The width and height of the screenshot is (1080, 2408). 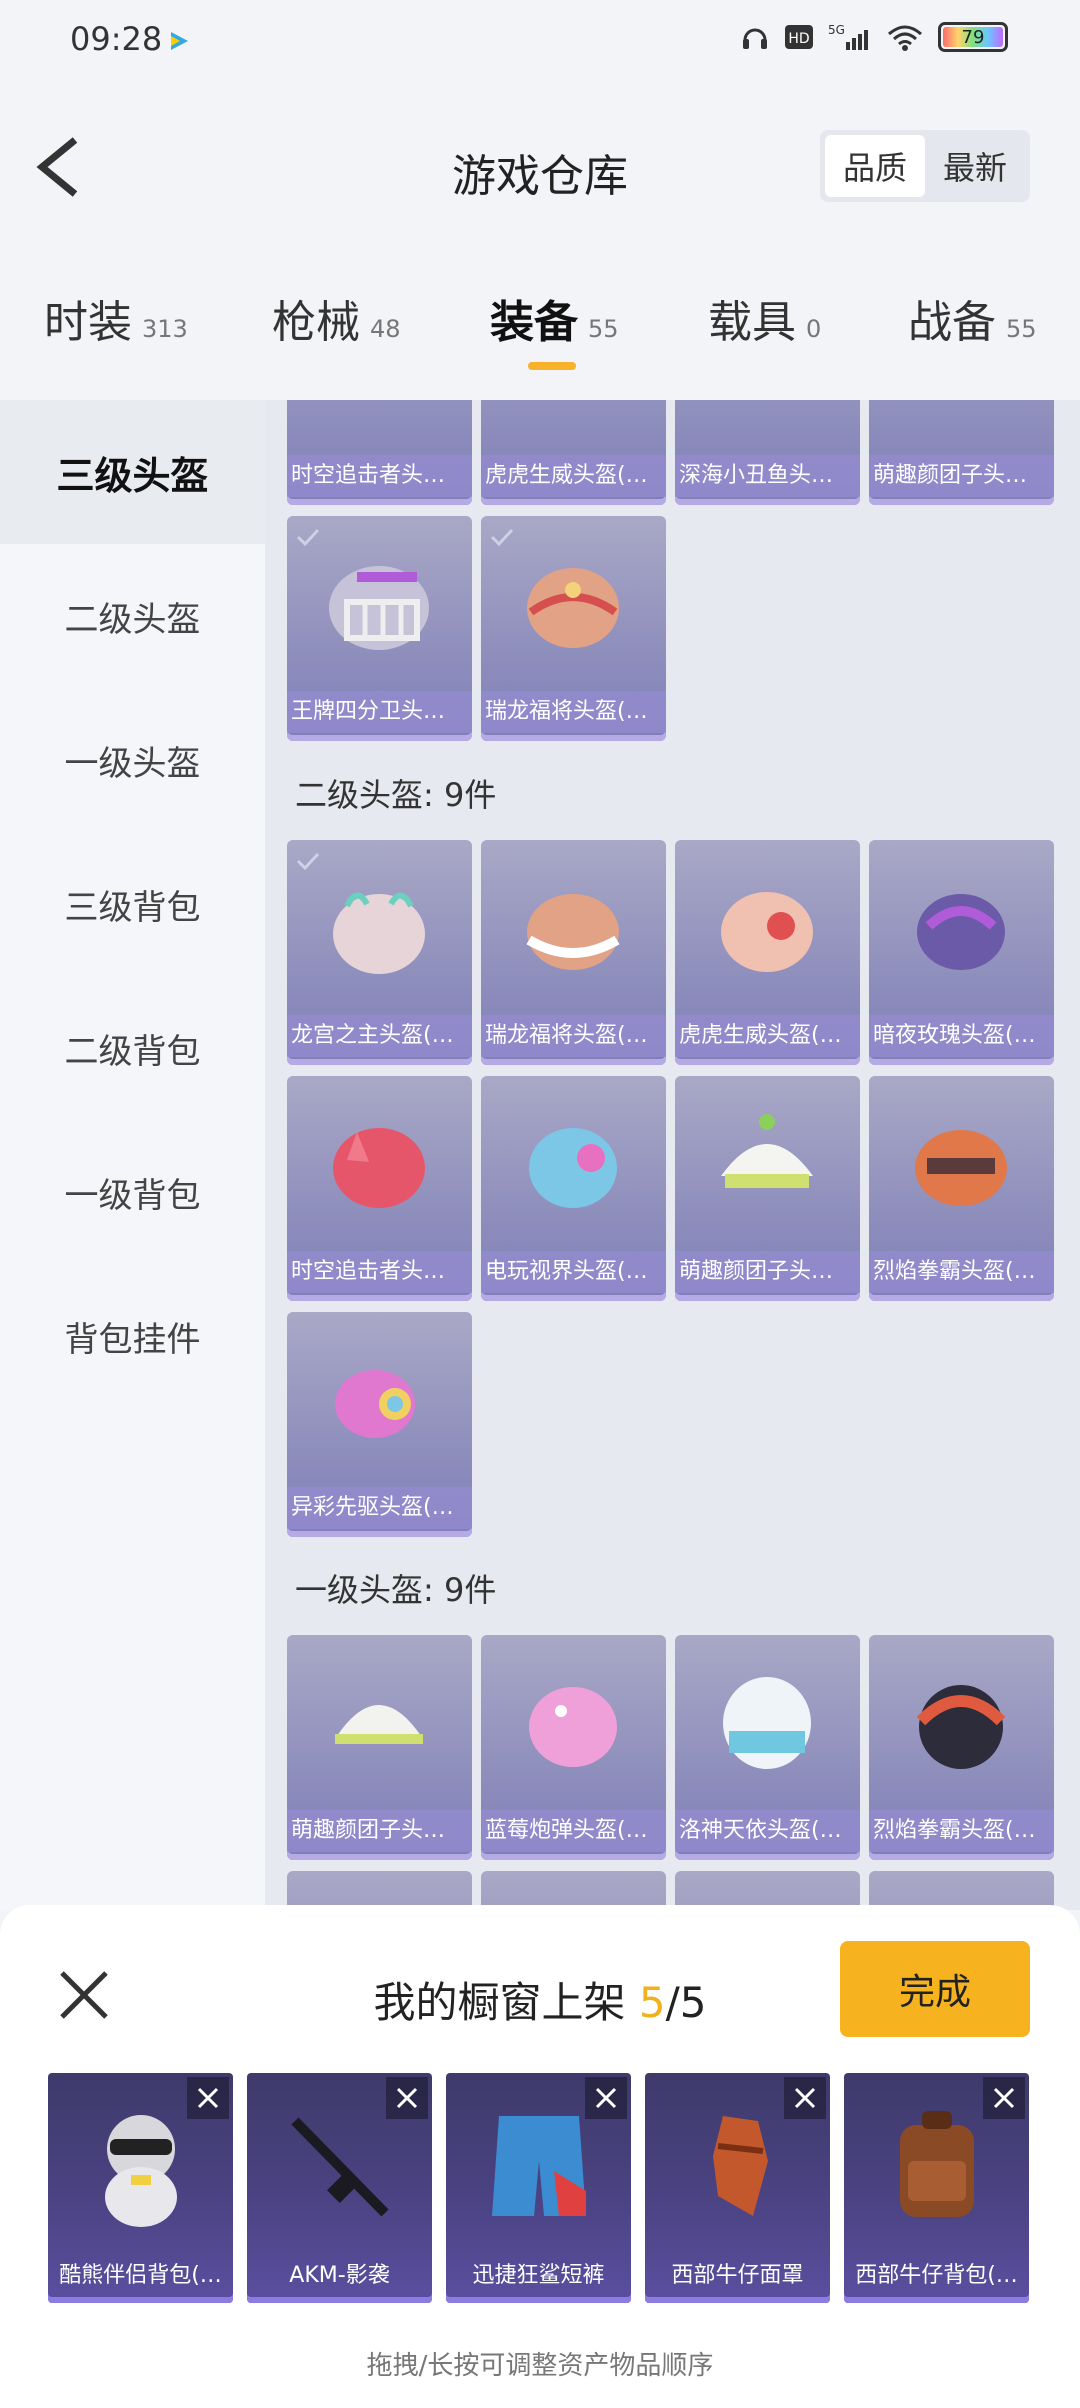 What do you see at coordinates (339, 2275) in the screenshot?
I see `slot-name: AKM-影袭` at bounding box center [339, 2275].